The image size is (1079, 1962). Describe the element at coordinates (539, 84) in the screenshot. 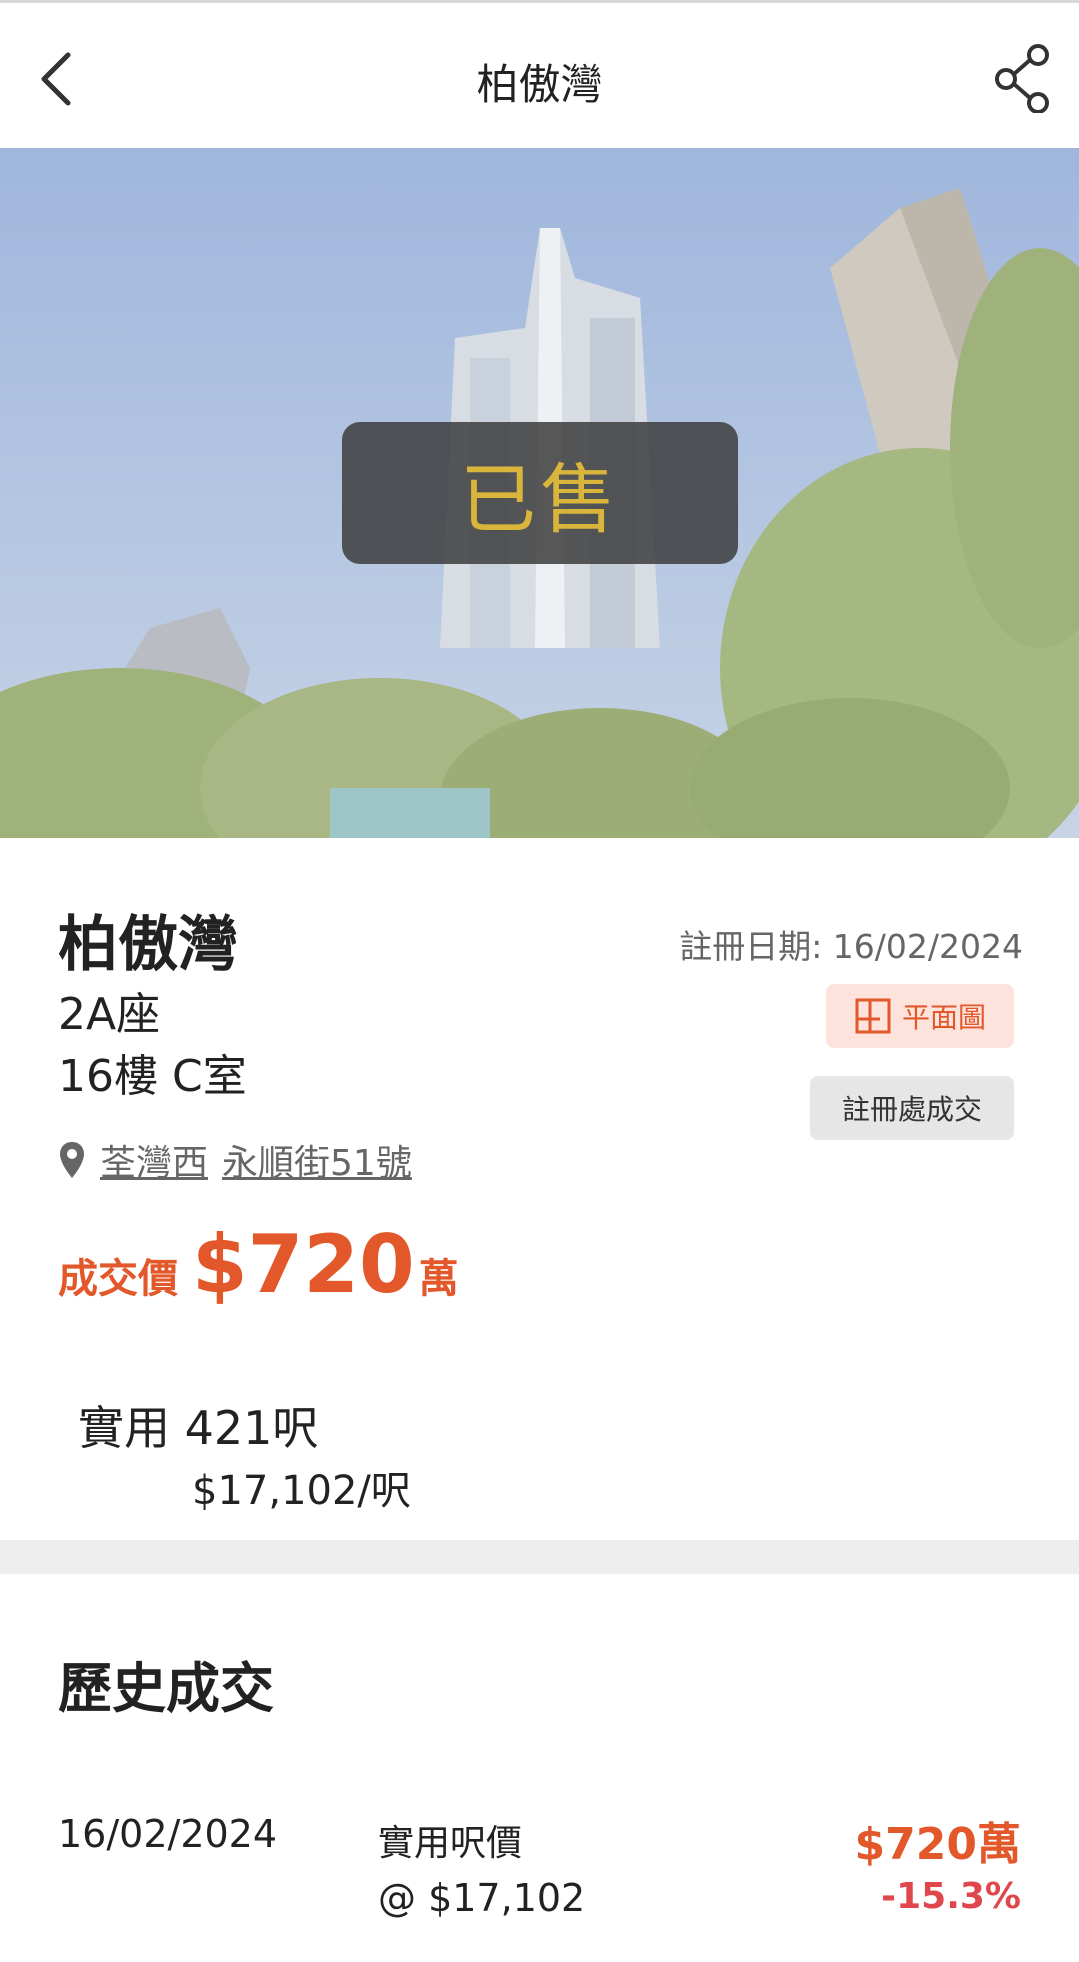

I see `page-title: 柏傲灣` at that location.